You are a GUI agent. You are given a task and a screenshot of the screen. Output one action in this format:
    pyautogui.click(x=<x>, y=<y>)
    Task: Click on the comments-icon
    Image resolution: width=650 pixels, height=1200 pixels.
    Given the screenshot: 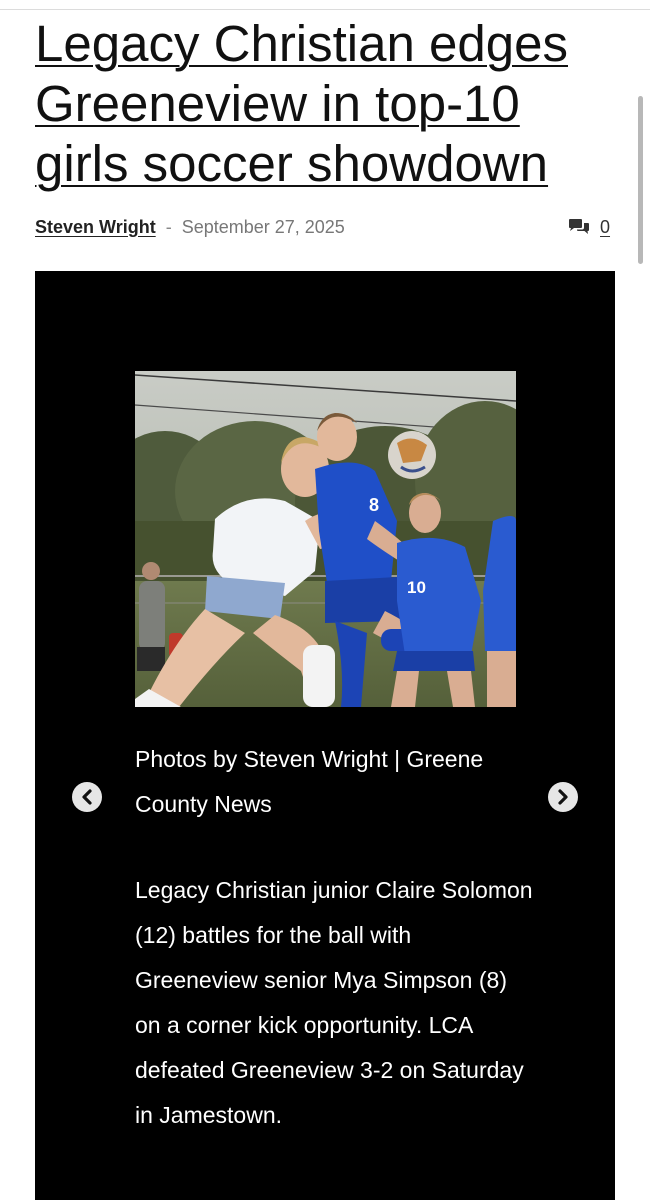 What is the action you would take?
    pyautogui.click(x=579, y=227)
    